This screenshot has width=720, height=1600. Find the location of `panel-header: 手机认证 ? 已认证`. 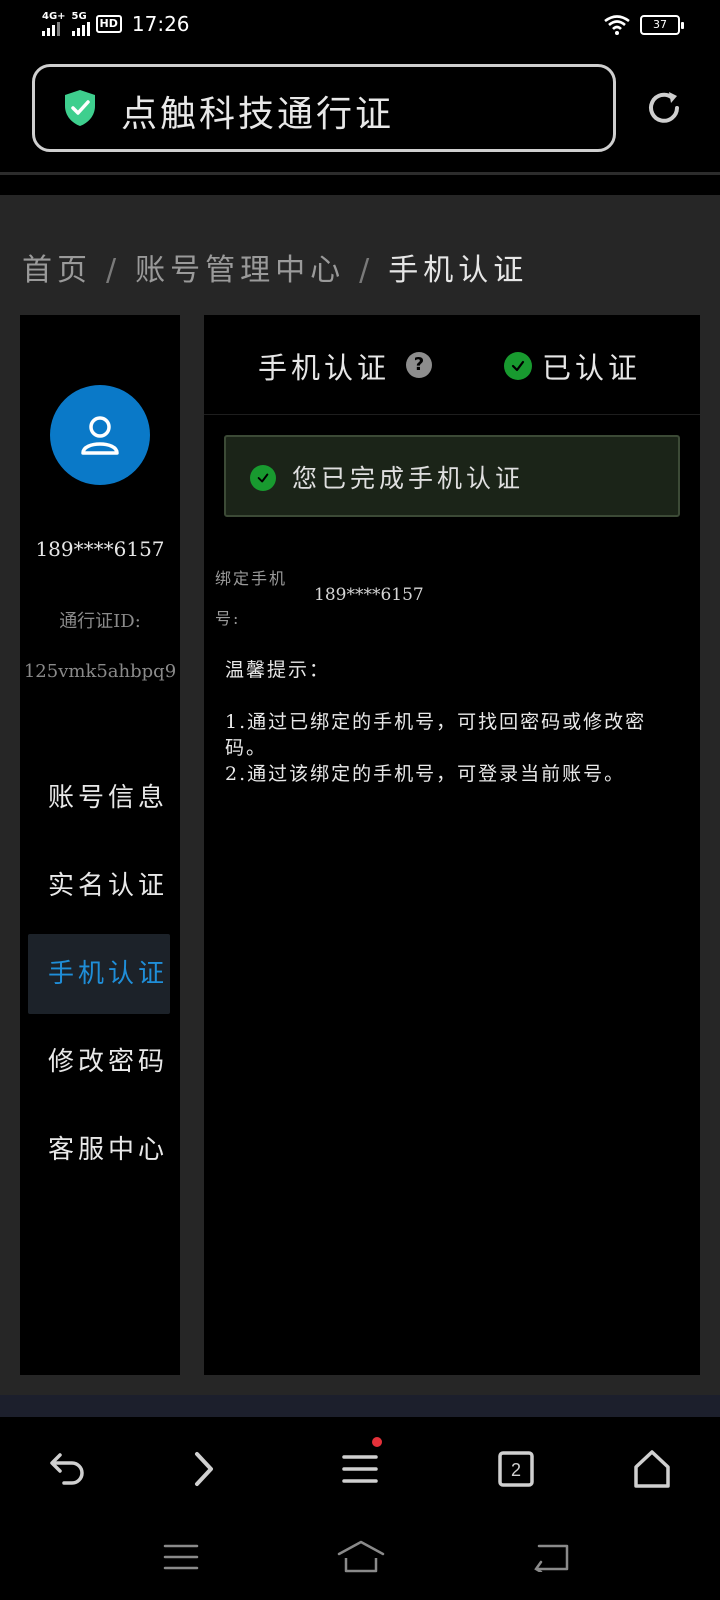

panel-header: 手机认证 ? 已认证 is located at coordinates (452, 365).